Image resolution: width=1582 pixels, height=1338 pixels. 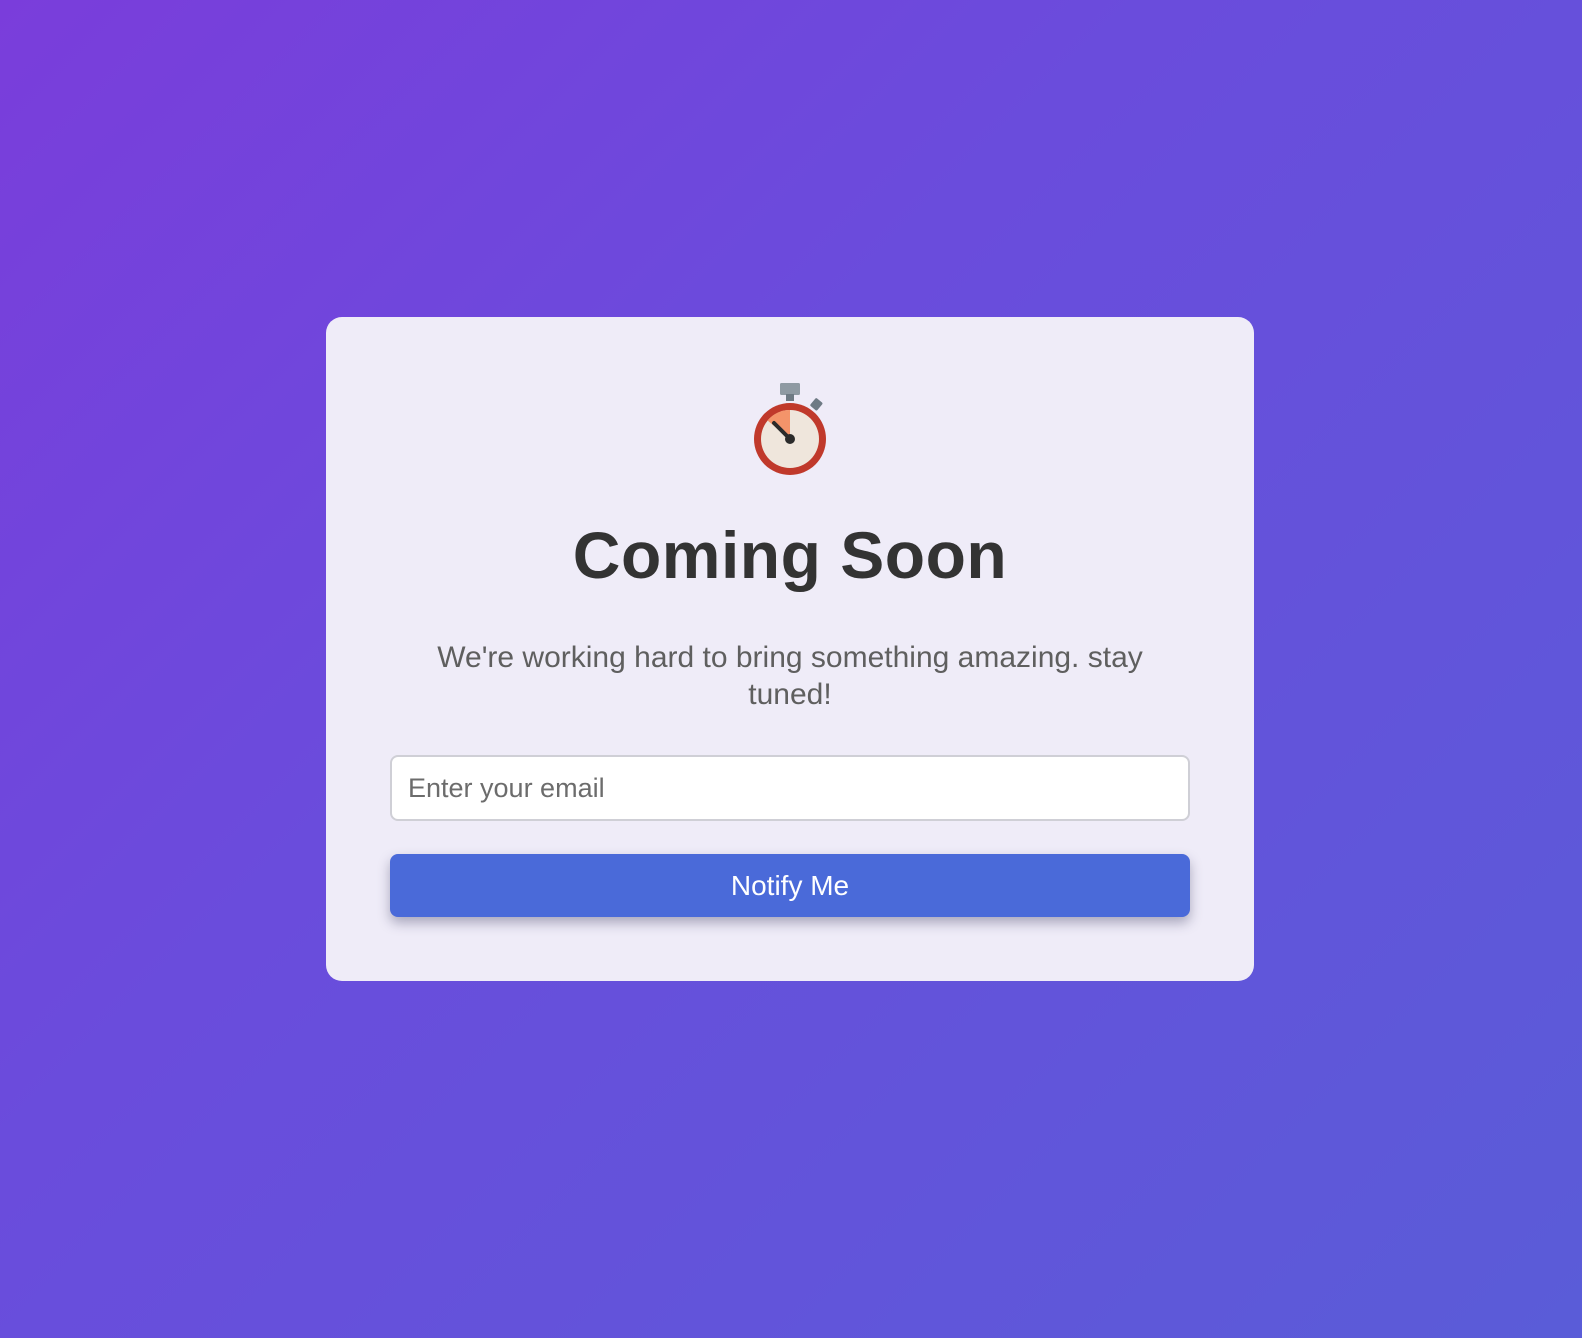 I want to click on email-input, so click(x=790, y=788).